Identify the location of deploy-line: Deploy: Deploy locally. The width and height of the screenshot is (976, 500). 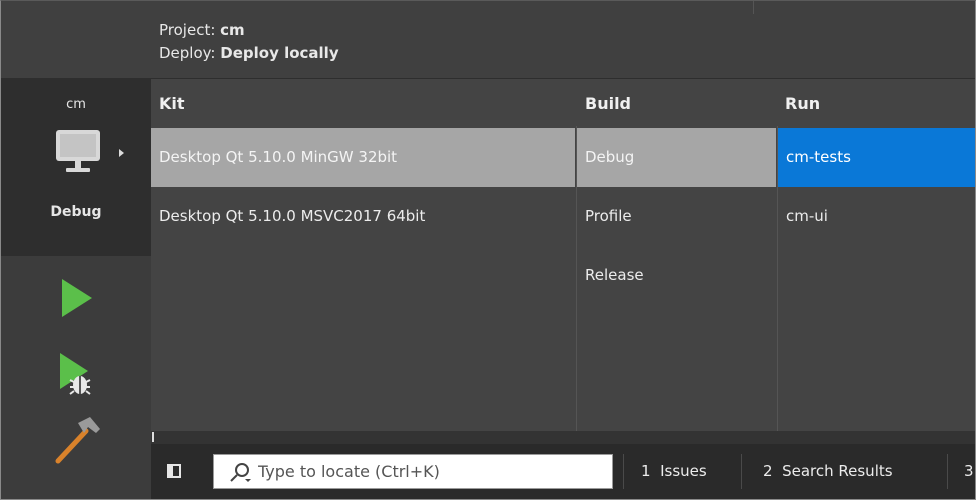
(249, 53).